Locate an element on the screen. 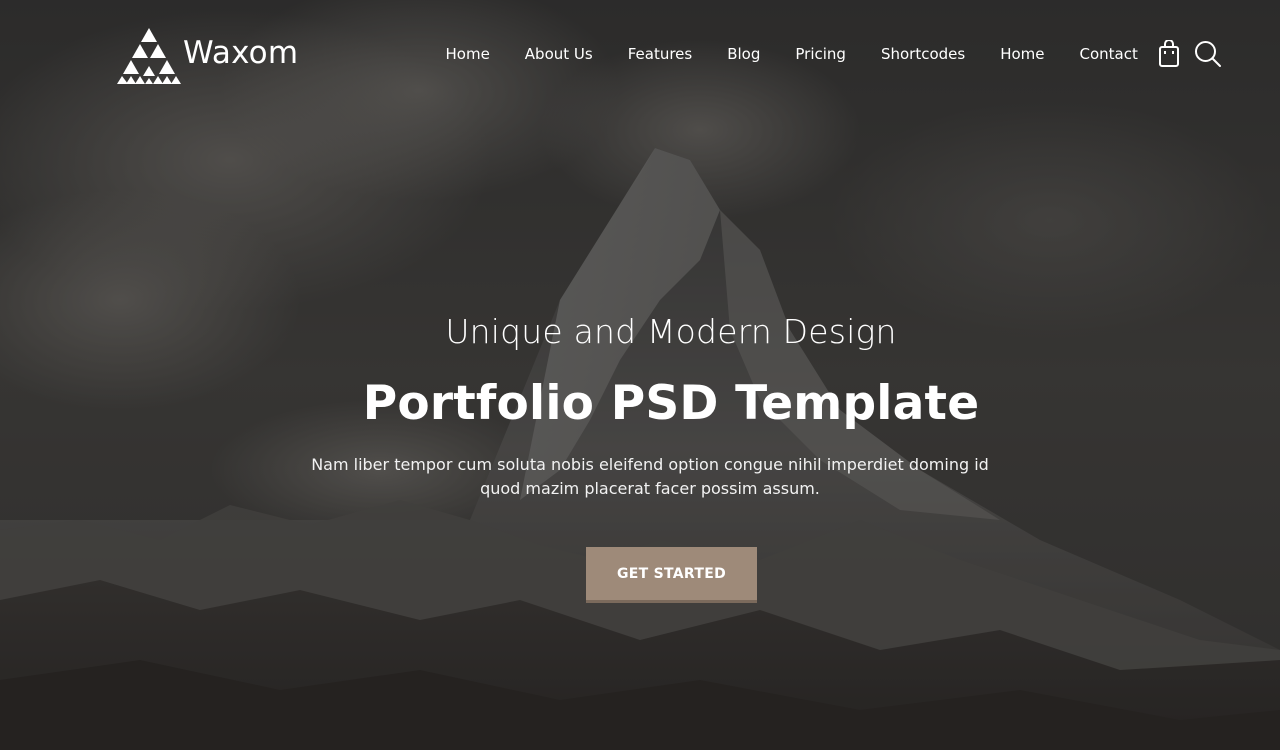 Image resolution: width=1280 pixels, height=750 pixels. search-icon is located at coordinates (1208, 54).